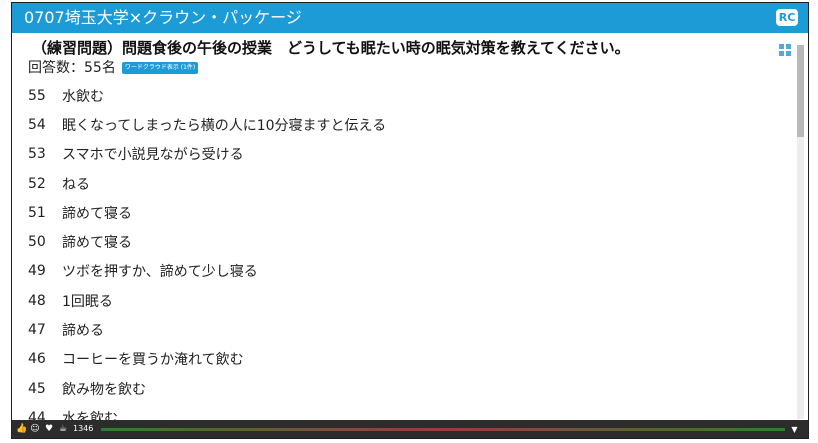  Describe the element at coordinates (794, 429) in the screenshot. I see `chevron-down-icon: ▼` at that location.